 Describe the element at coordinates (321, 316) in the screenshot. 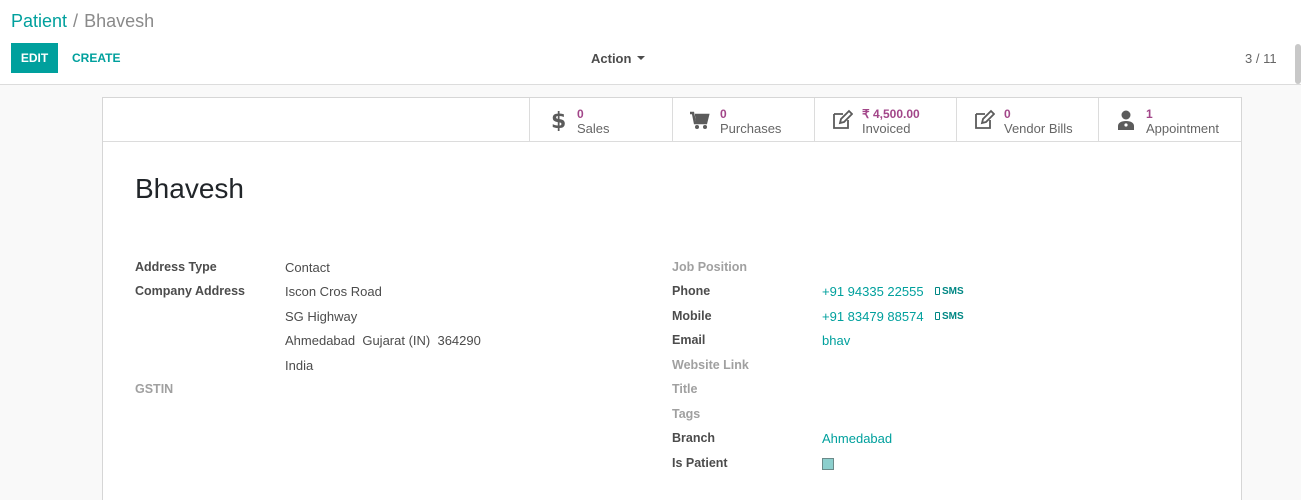

I see `address-street2: SG Highway` at that location.